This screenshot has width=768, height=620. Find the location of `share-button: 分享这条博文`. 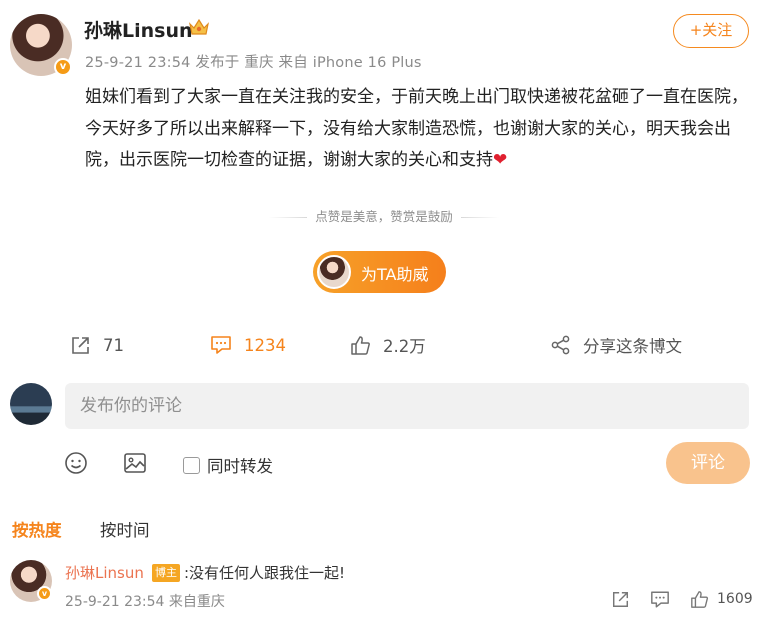

share-button: 分享这条博文 is located at coordinates (616, 345).